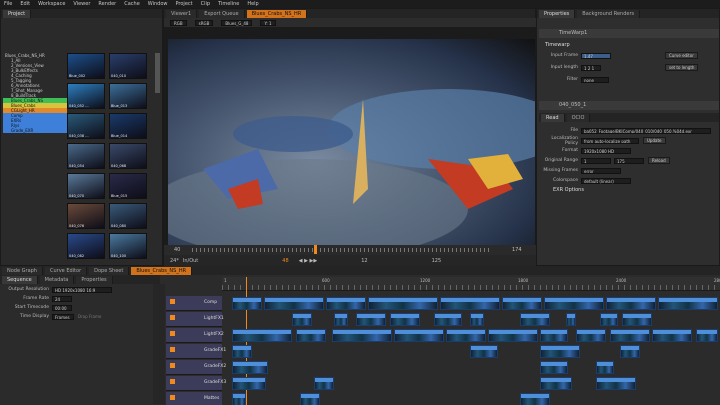 This screenshot has height=405, width=720. I want to click on menu-item-edit: Edit, so click(25, 4).